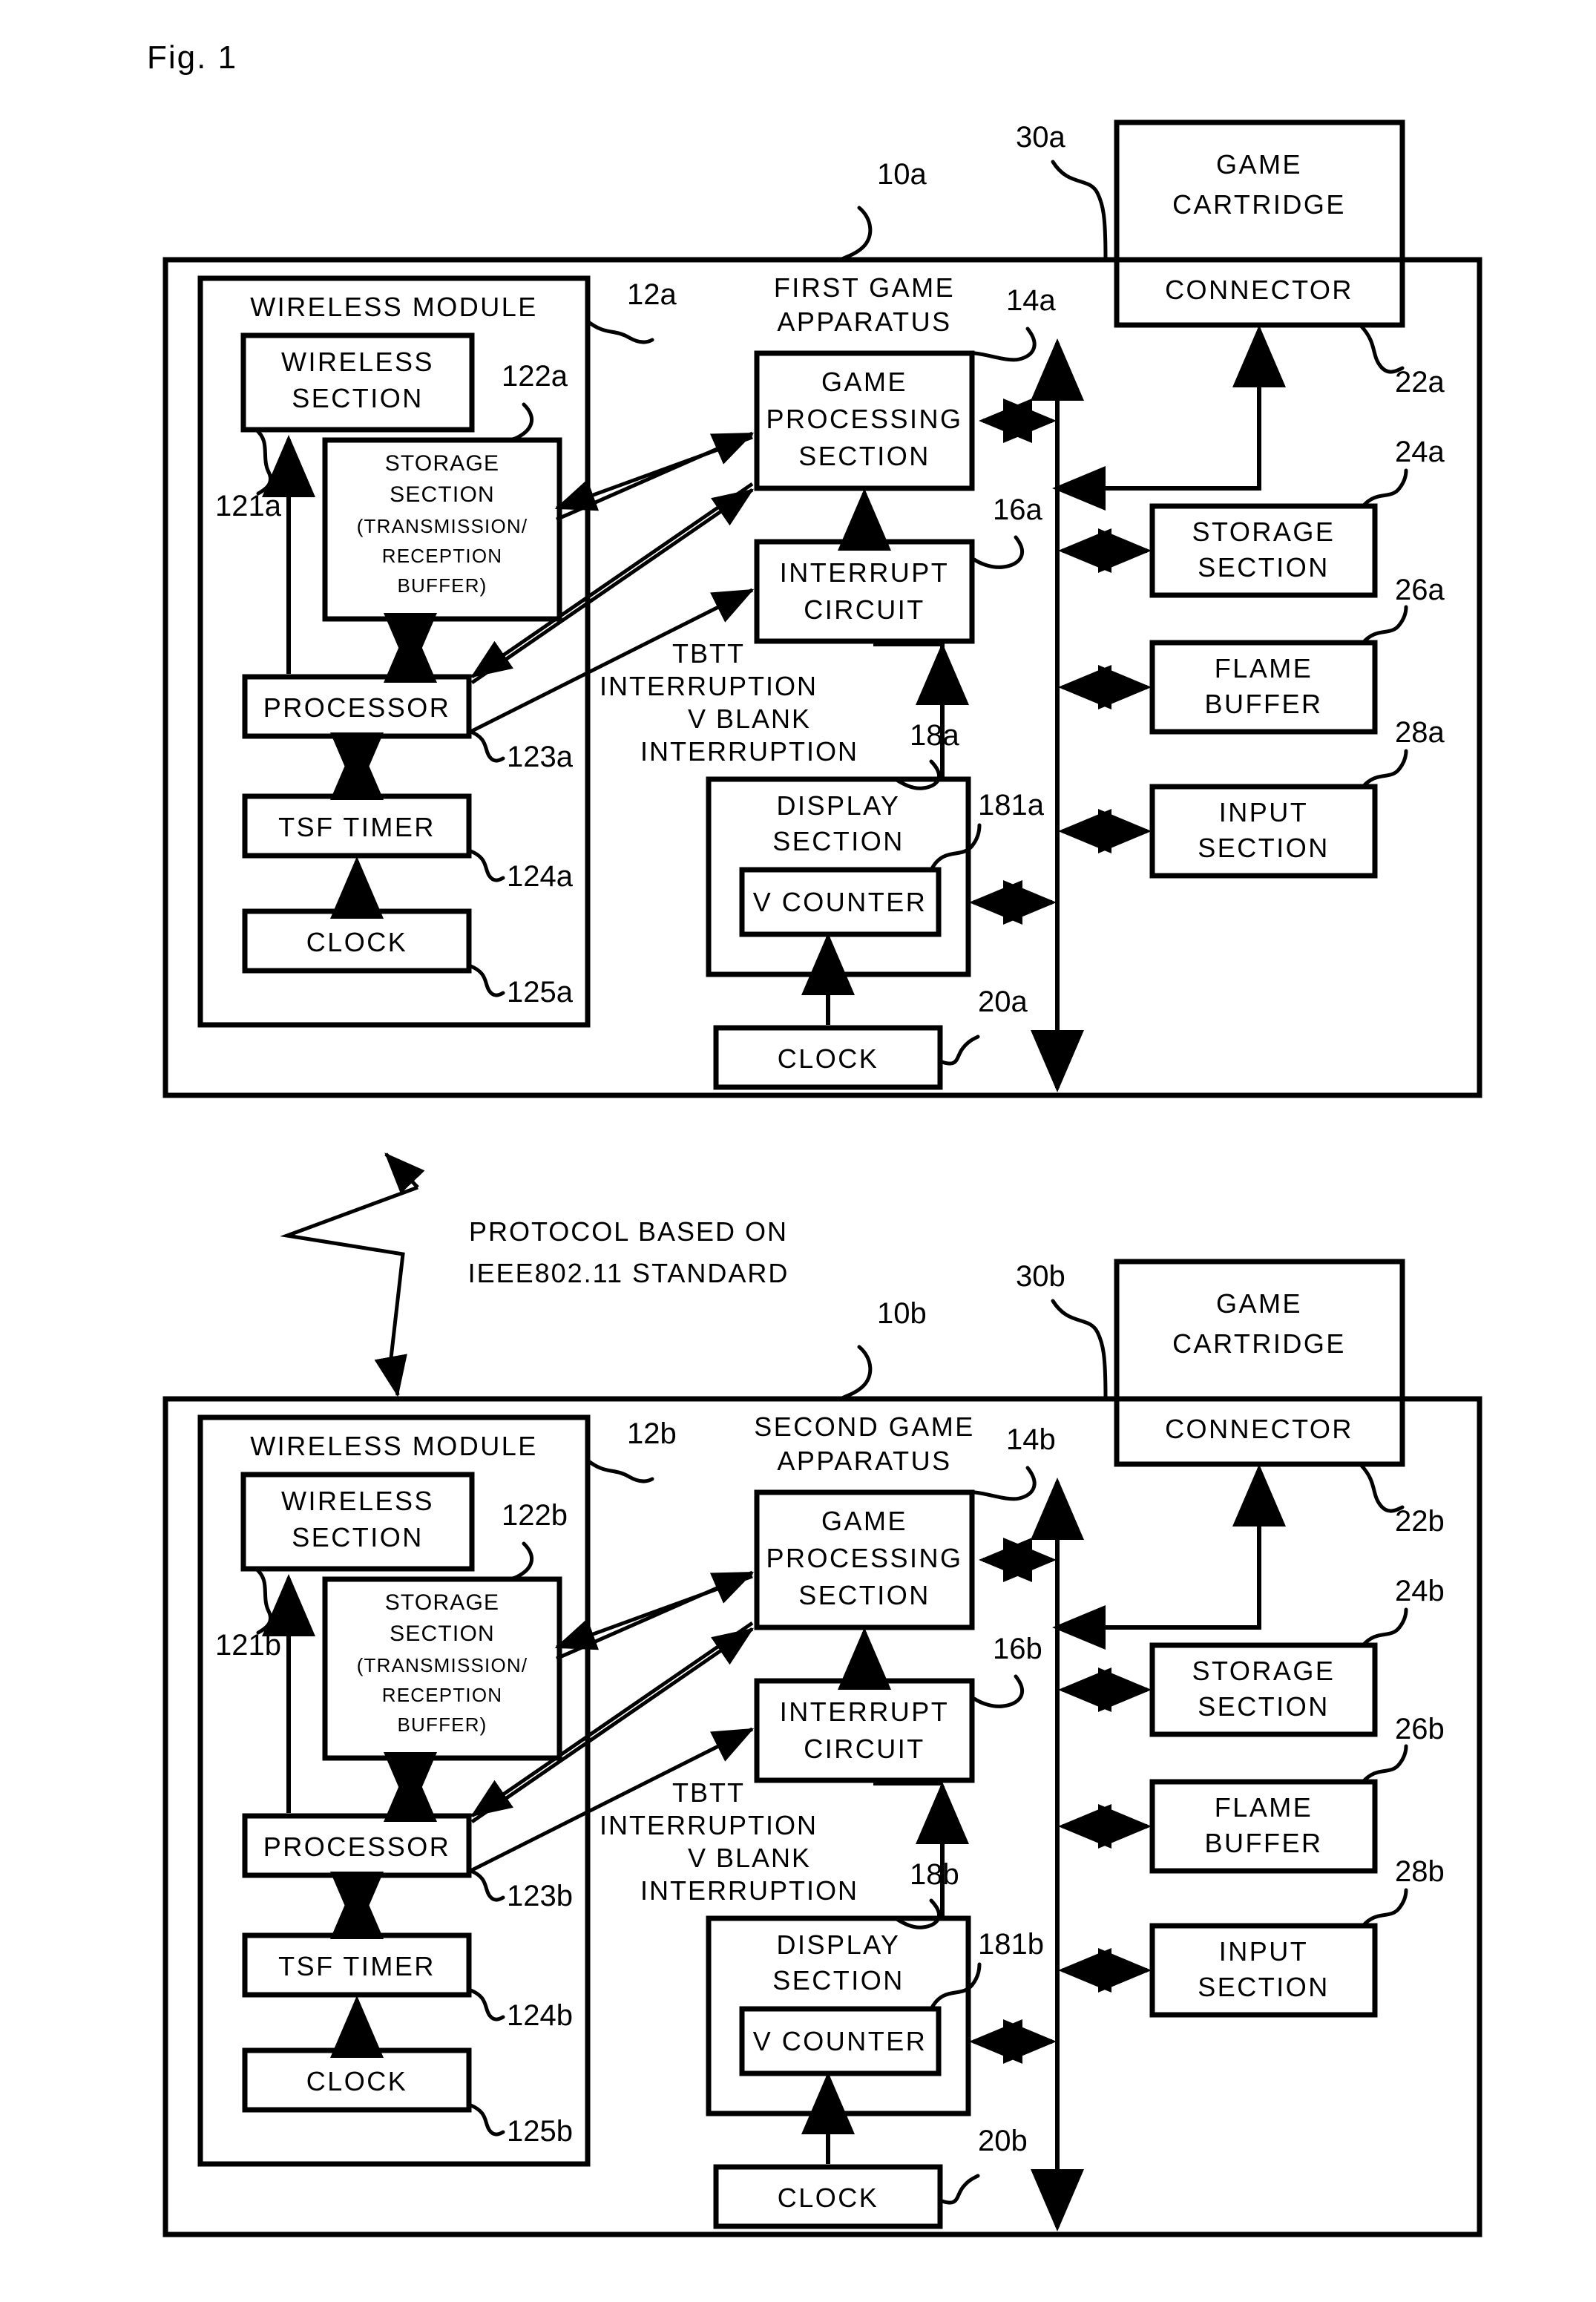 The image size is (1596, 2302). I want to click on wireless-storage-label-line5-2: BUFFER), so click(442, 1725).